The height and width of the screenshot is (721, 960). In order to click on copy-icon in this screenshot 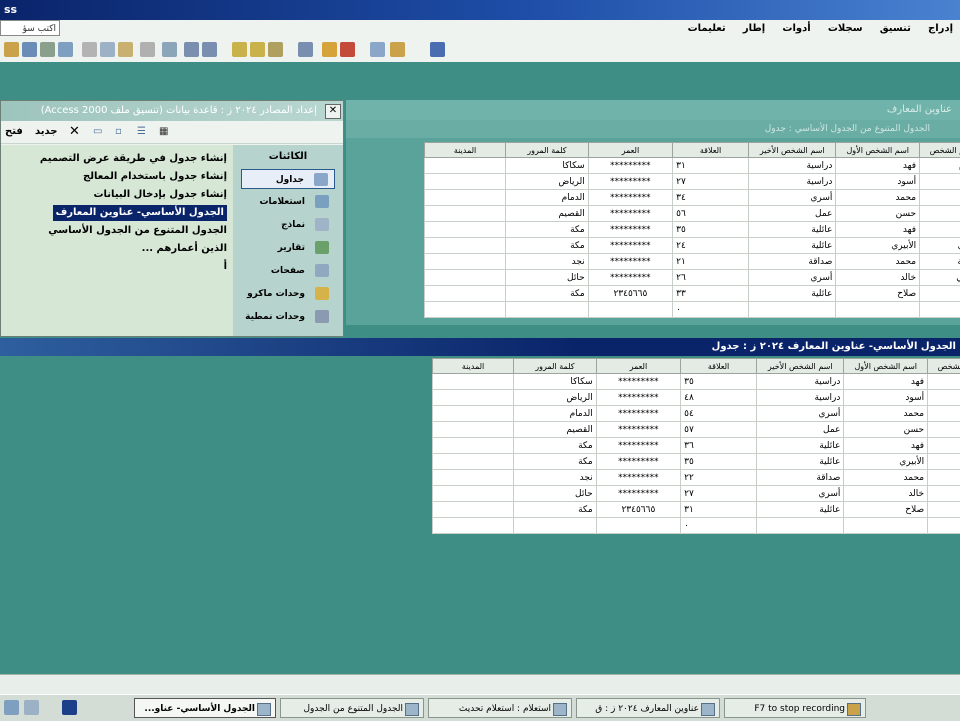, I will do `click(107, 49)`.